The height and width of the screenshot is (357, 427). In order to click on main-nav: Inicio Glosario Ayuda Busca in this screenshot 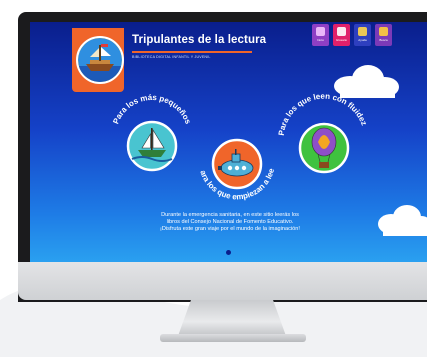, I will do `click(352, 35)`.